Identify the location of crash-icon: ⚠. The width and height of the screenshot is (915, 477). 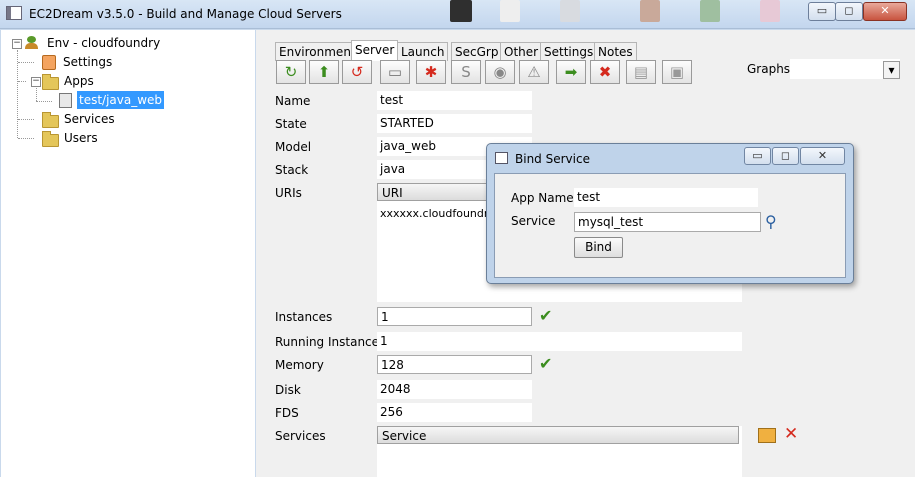
(534, 72).